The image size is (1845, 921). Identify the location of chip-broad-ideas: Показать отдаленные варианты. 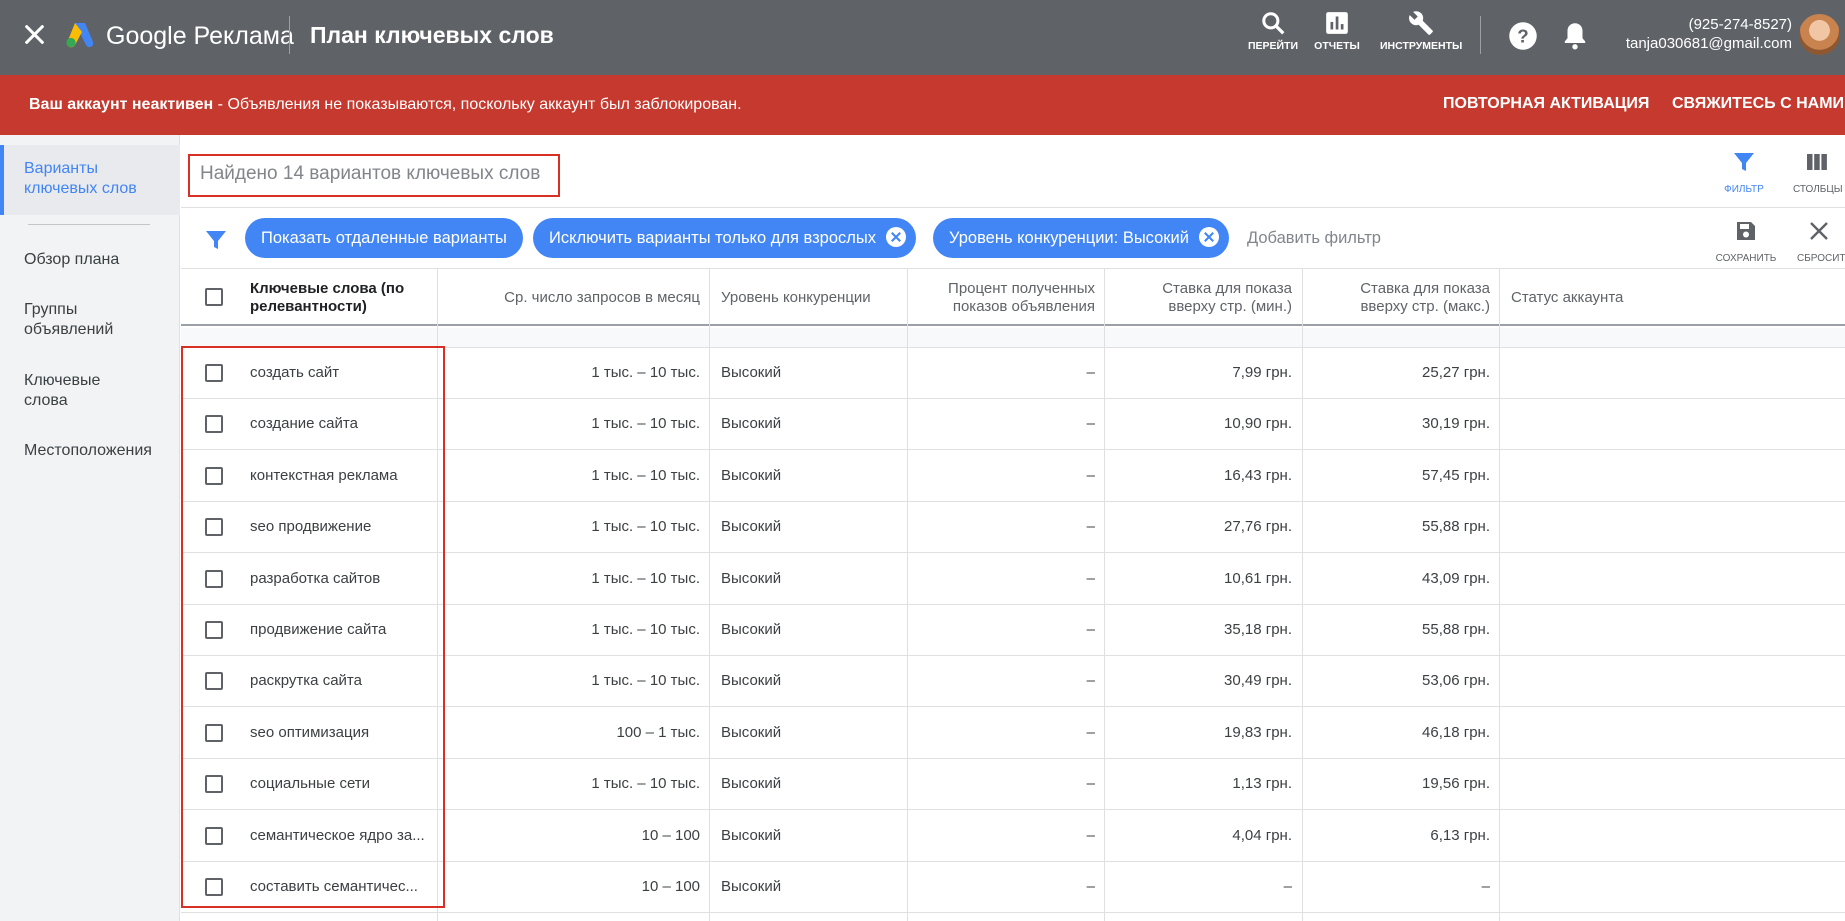
(384, 238).